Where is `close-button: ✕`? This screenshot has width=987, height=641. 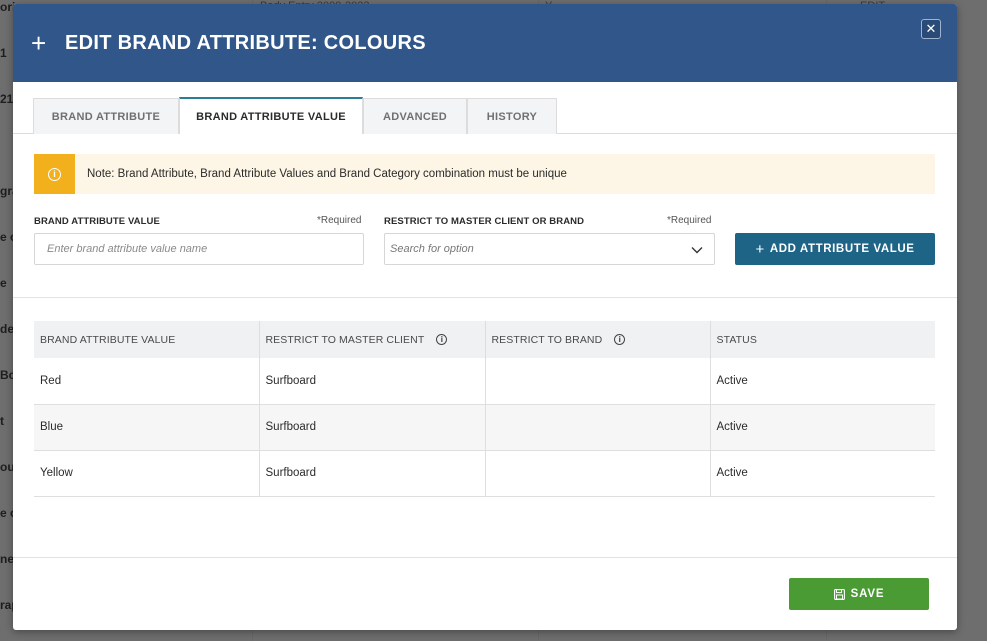
close-button: ✕ is located at coordinates (931, 29).